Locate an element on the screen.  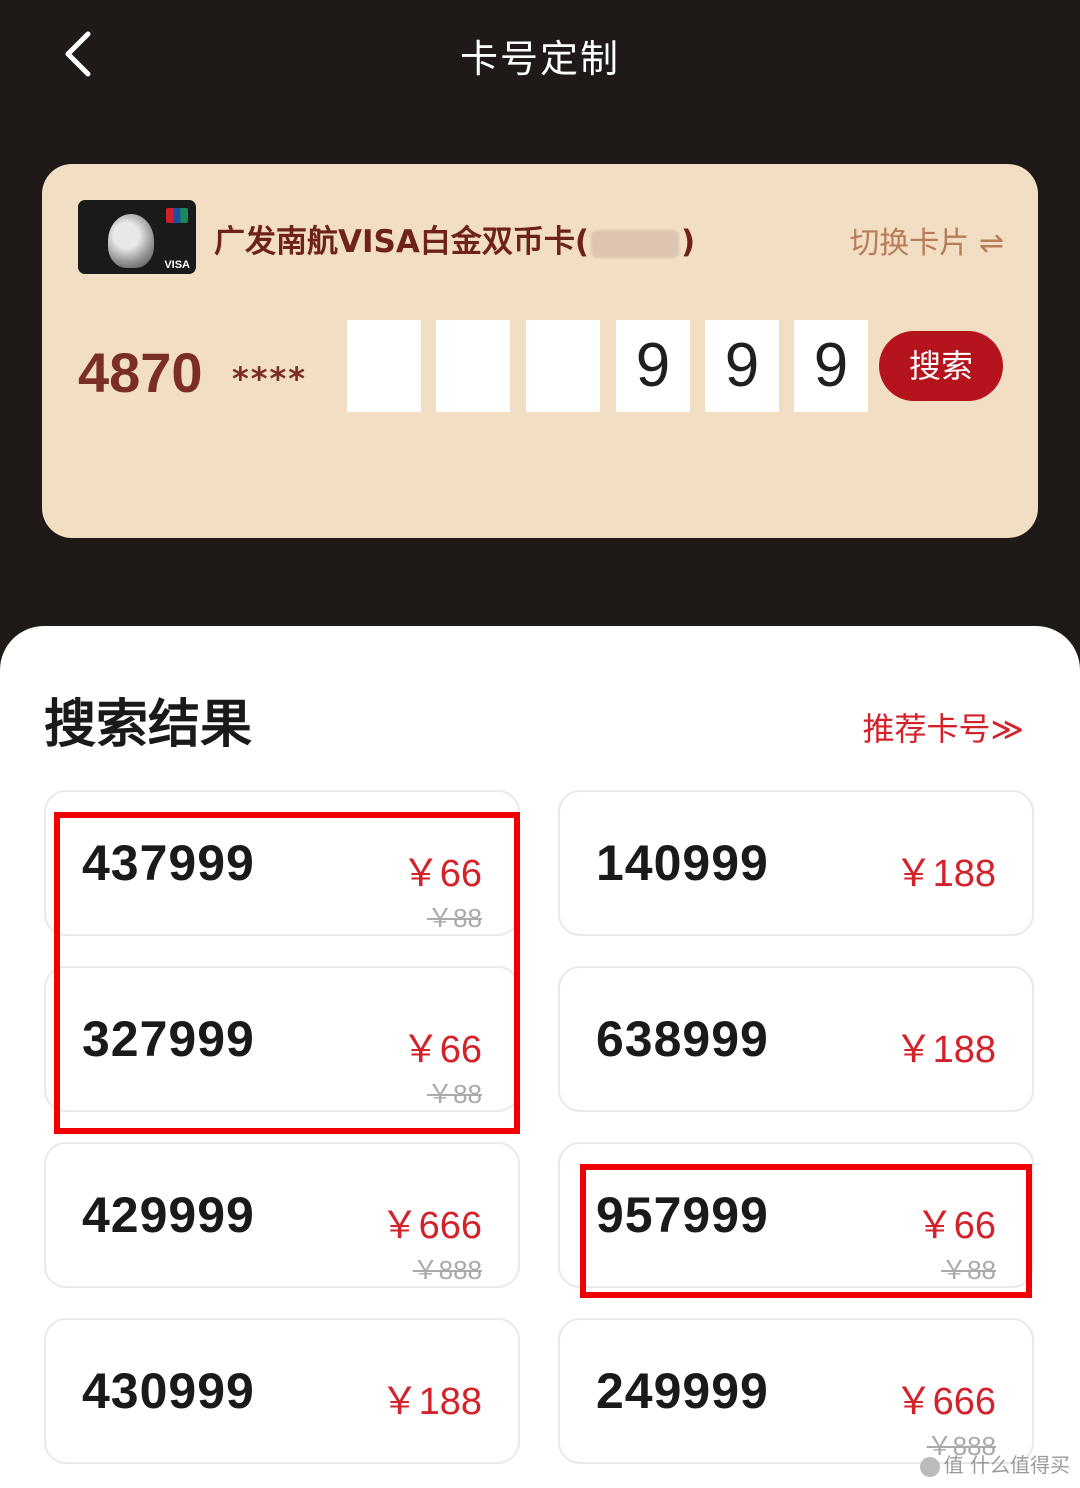
card-number: 249999 is located at coordinates (682, 1391).